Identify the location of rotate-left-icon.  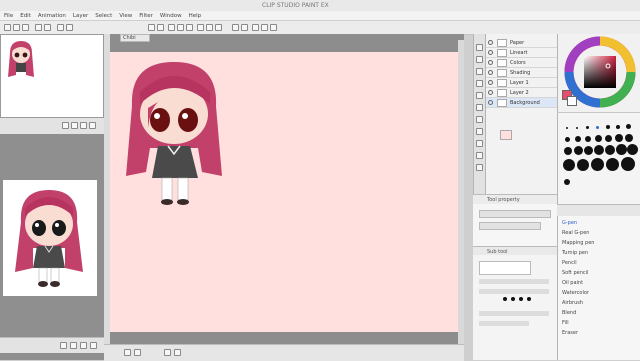
(167, 352).